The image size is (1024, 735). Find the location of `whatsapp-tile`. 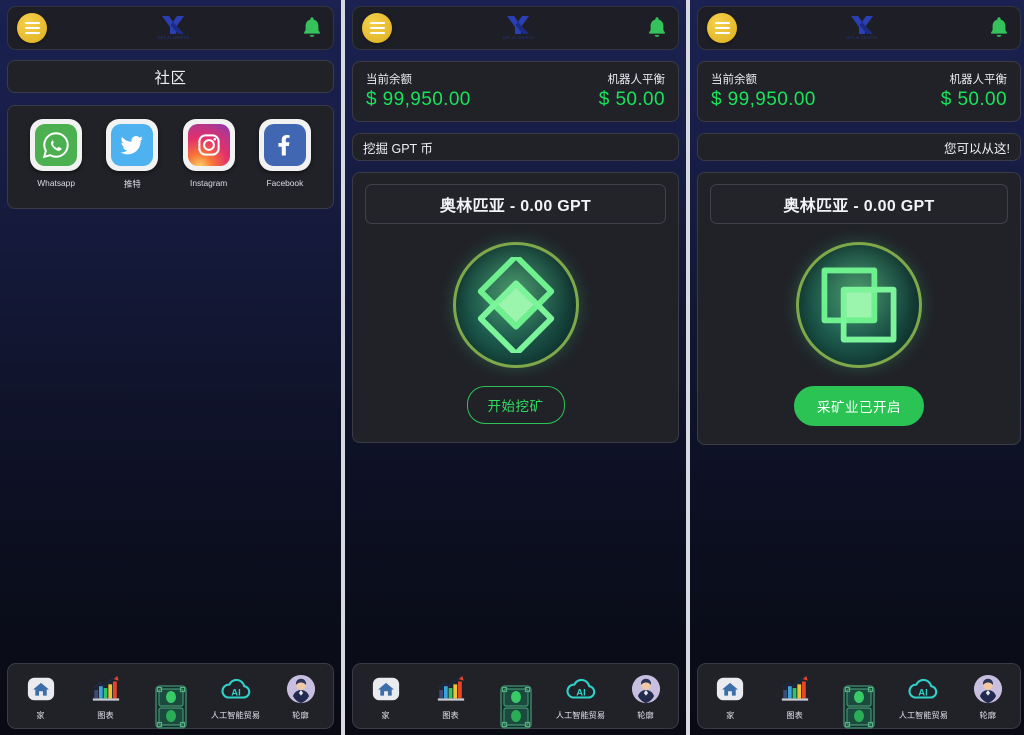

whatsapp-tile is located at coordinates (56, 145).